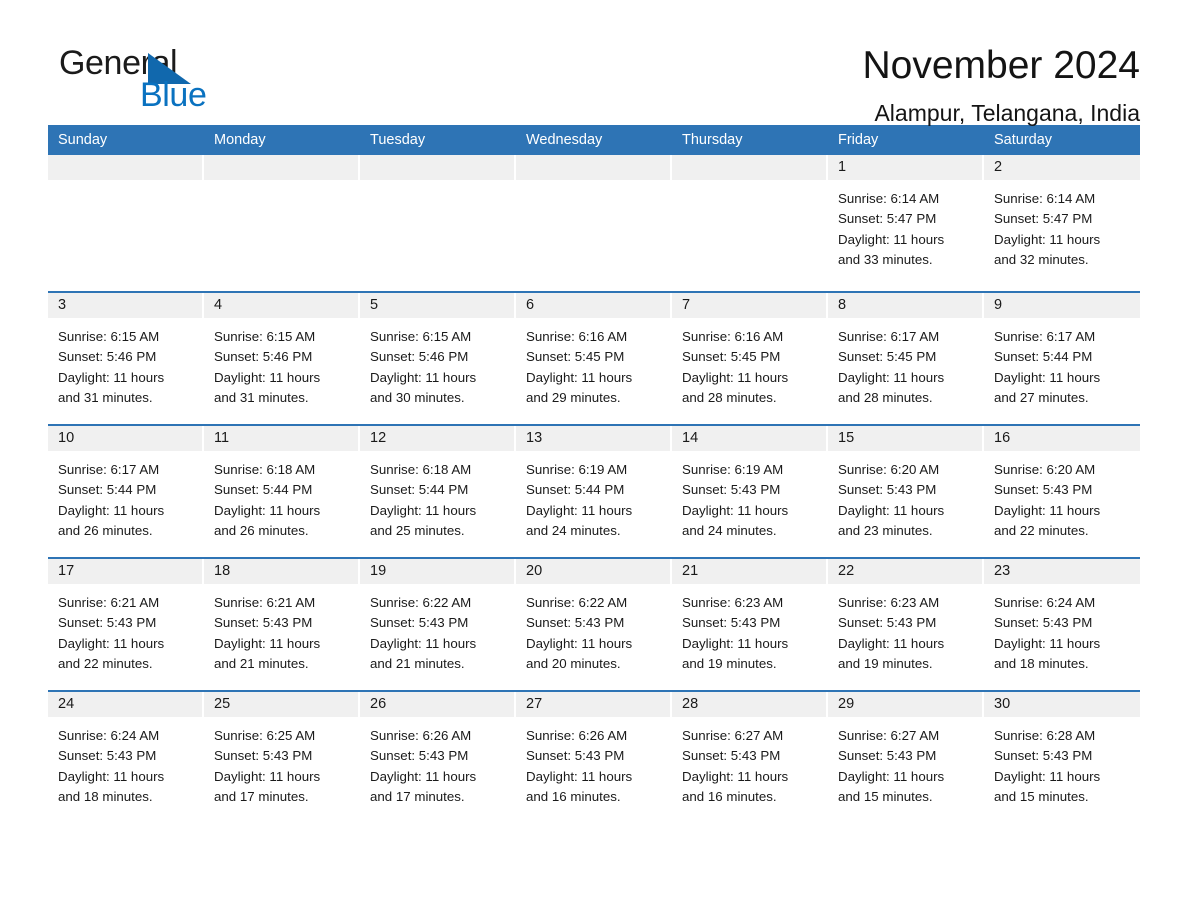  What do you see at coordinates (750, 438) in the screenshot?
I see `day-number-band: 14` at bounding box center [750, 438].